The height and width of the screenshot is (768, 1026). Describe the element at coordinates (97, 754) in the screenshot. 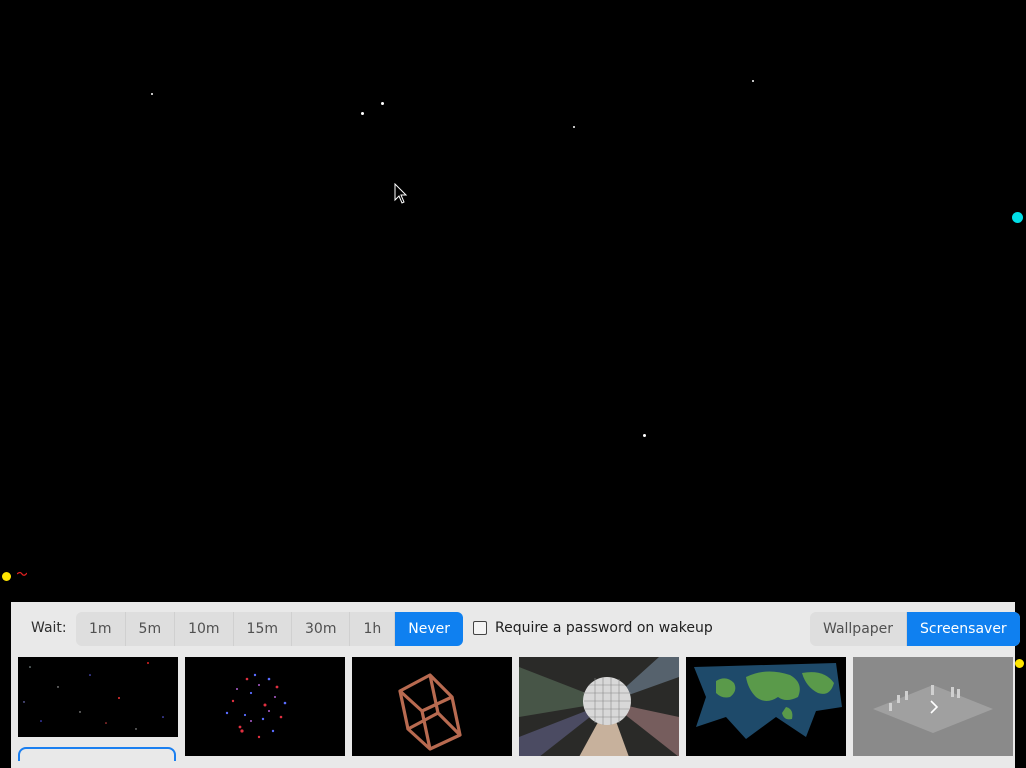

I see `selected-thumbnail-indicator` at that location.